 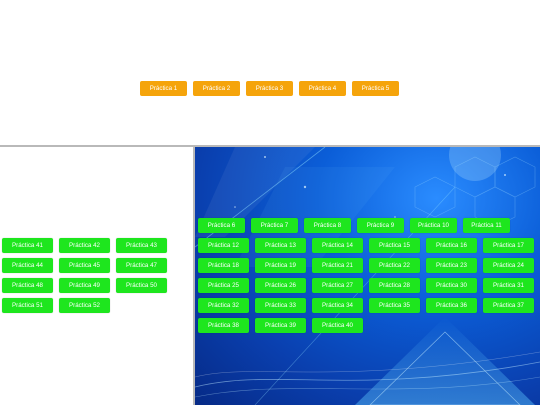 I want to click on practice-button-52: Práctica 52, so click(x=84, y=305).